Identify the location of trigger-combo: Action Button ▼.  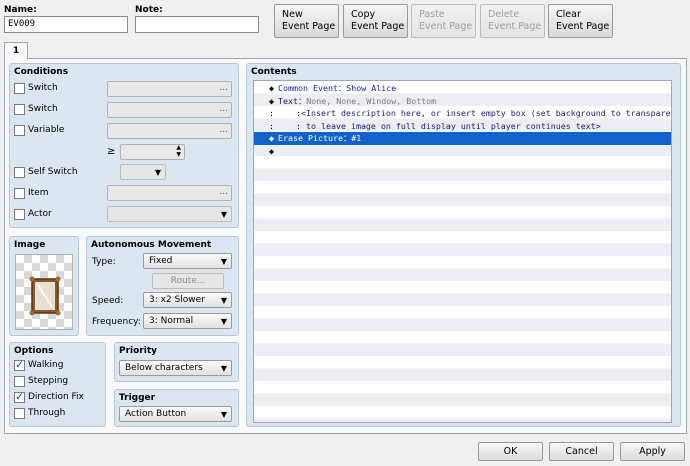
(175, 414).